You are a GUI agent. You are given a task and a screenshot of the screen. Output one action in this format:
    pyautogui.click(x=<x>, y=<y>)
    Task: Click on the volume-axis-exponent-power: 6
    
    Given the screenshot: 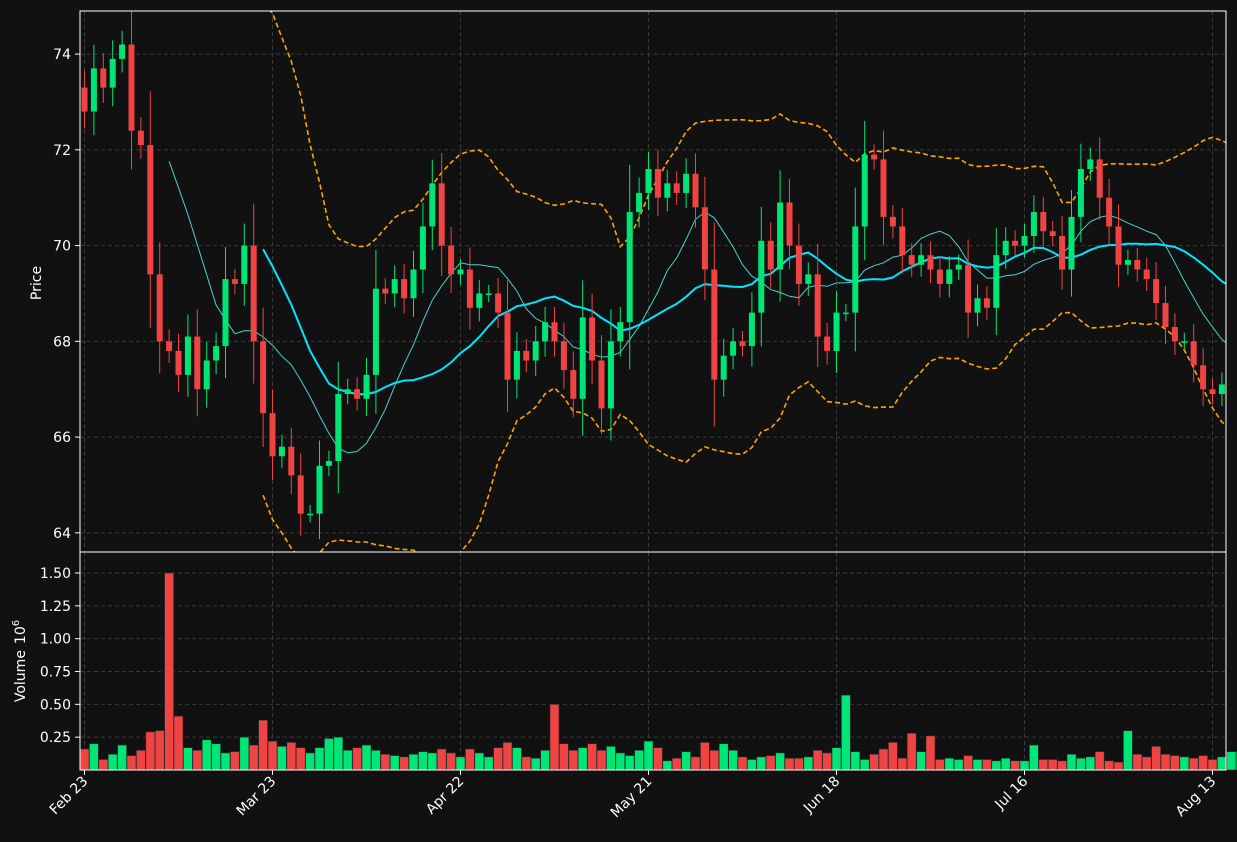 What is the action you would take?
    pyautogui.click(x=16, y=623)
    